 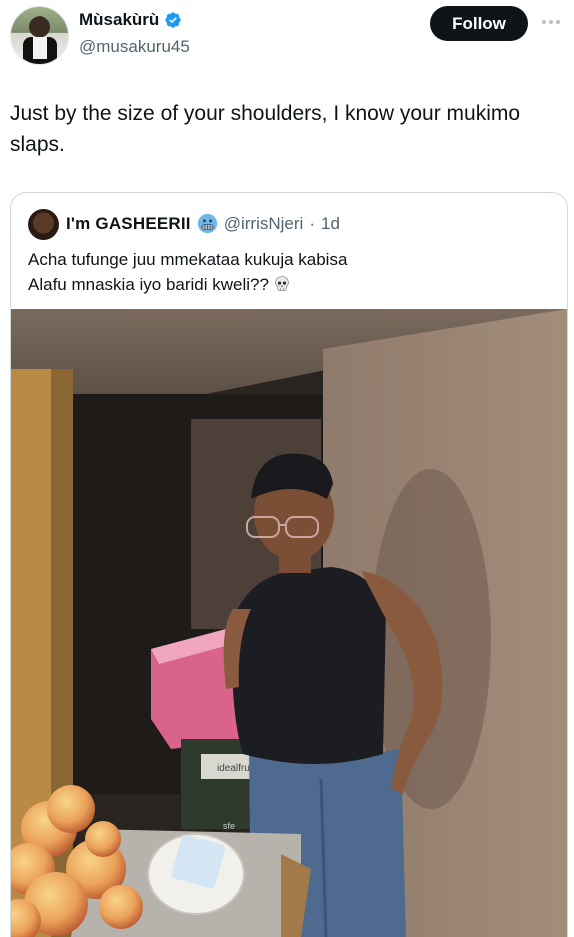 I want to click on author-display-name: Mùsakùrù, so click(x=119, y=20).